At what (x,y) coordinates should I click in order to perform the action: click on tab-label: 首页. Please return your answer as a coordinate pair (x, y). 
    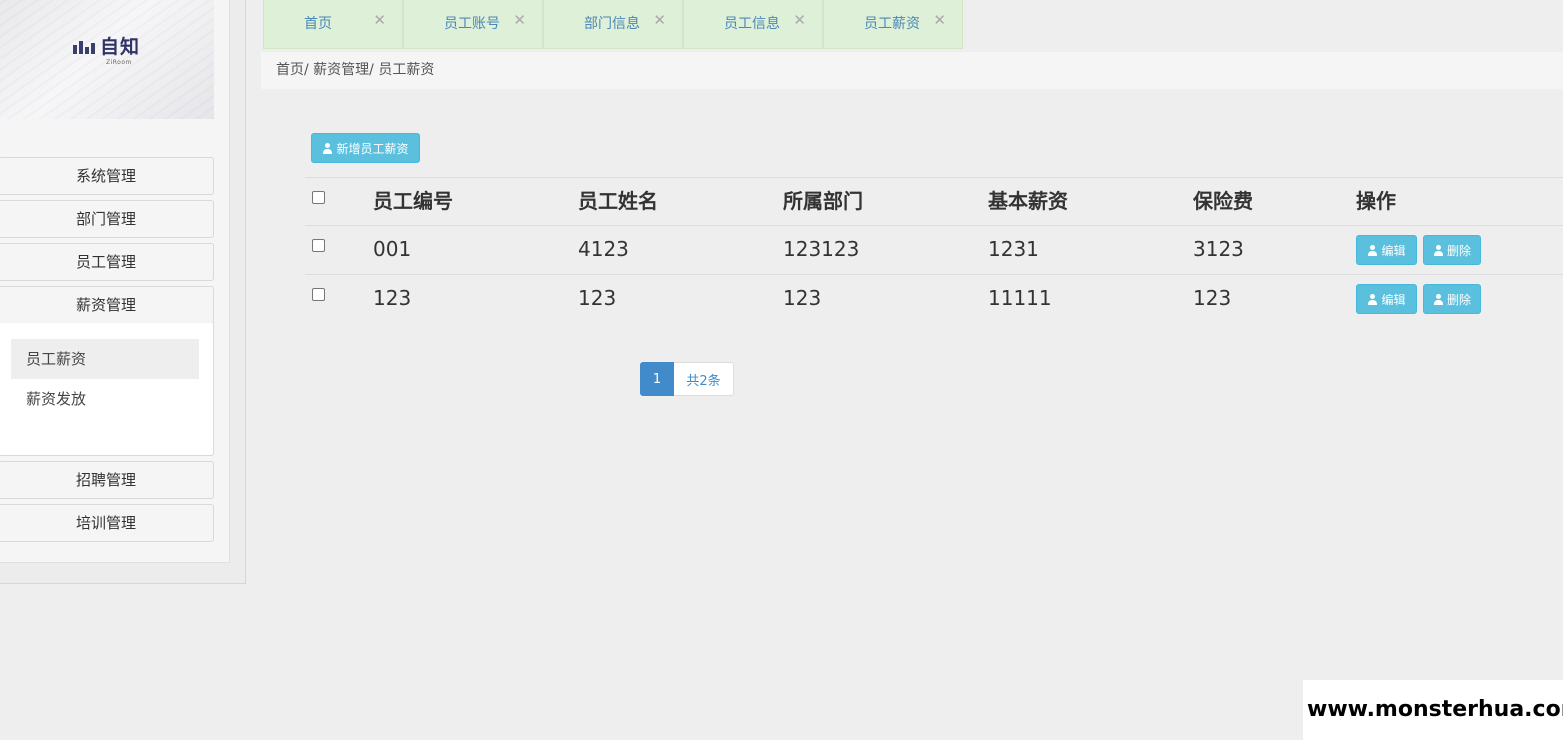
    Looking at the image, I should click on (318, 24).